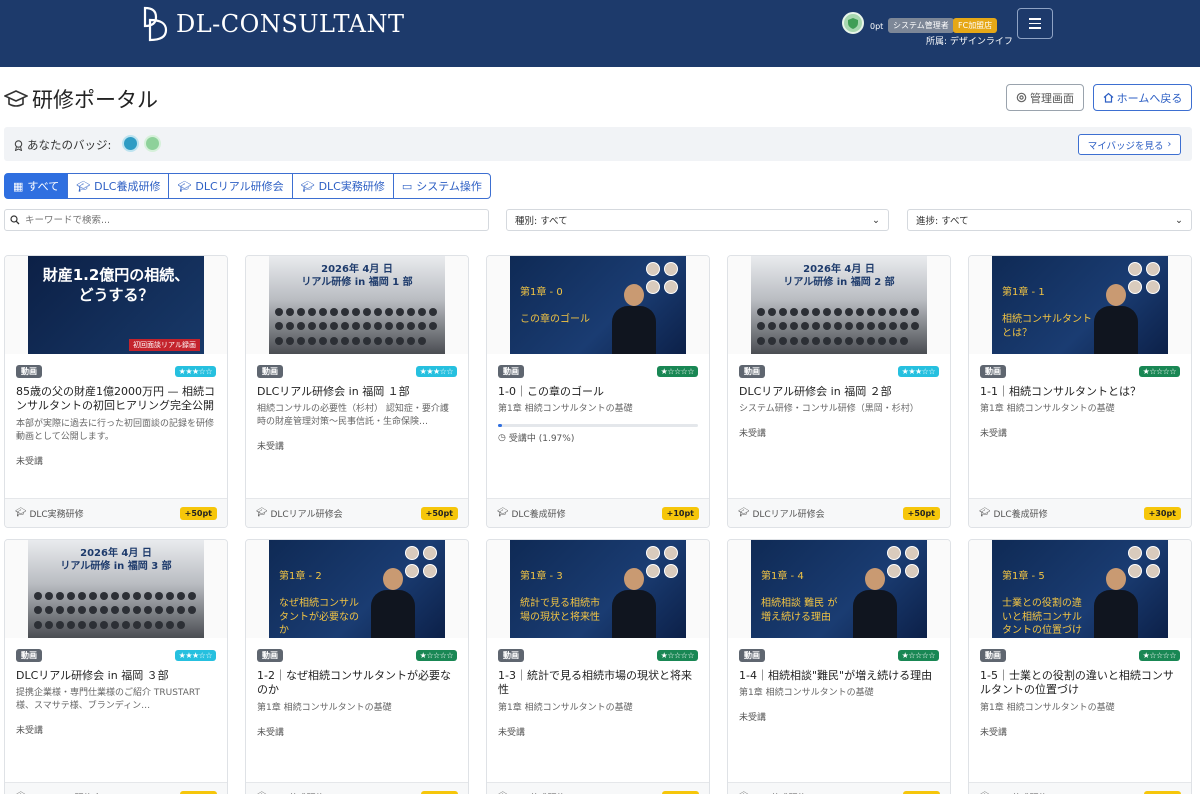 The image size is (1200, 794). I want to click on badge-lightbulb-icon, so click(130, 143).